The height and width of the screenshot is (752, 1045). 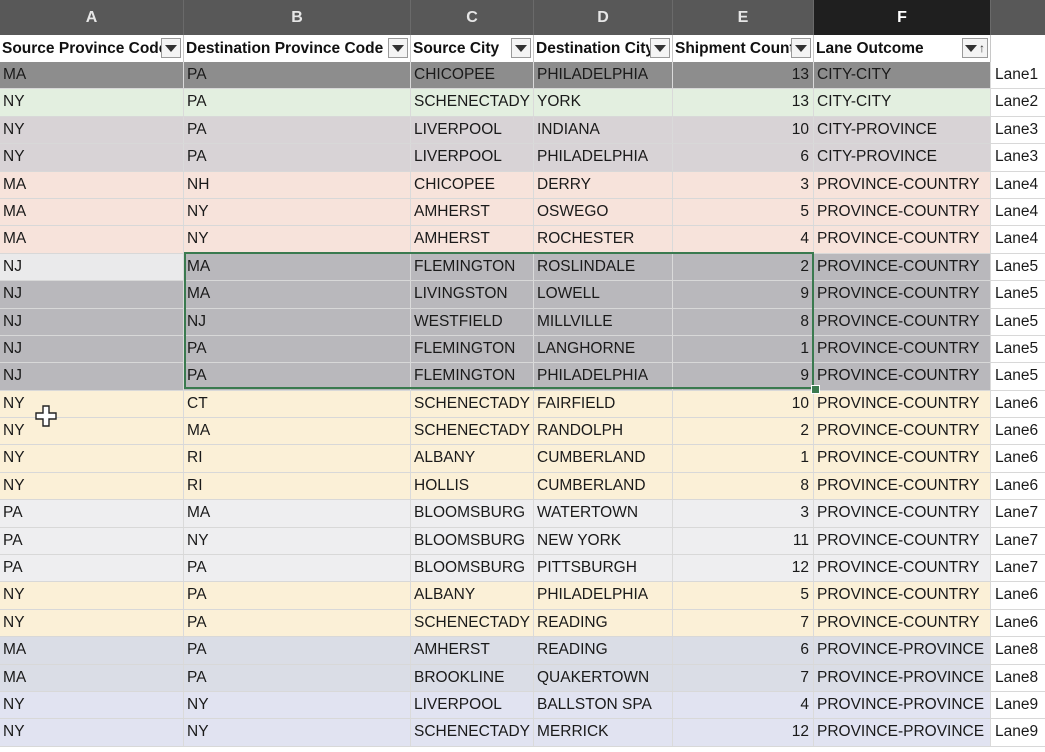 What do you see at coordinates (472, 321) in the screenshot?
I see `source-city-cell: WESTFIELD` at bounding box center [472, 321].